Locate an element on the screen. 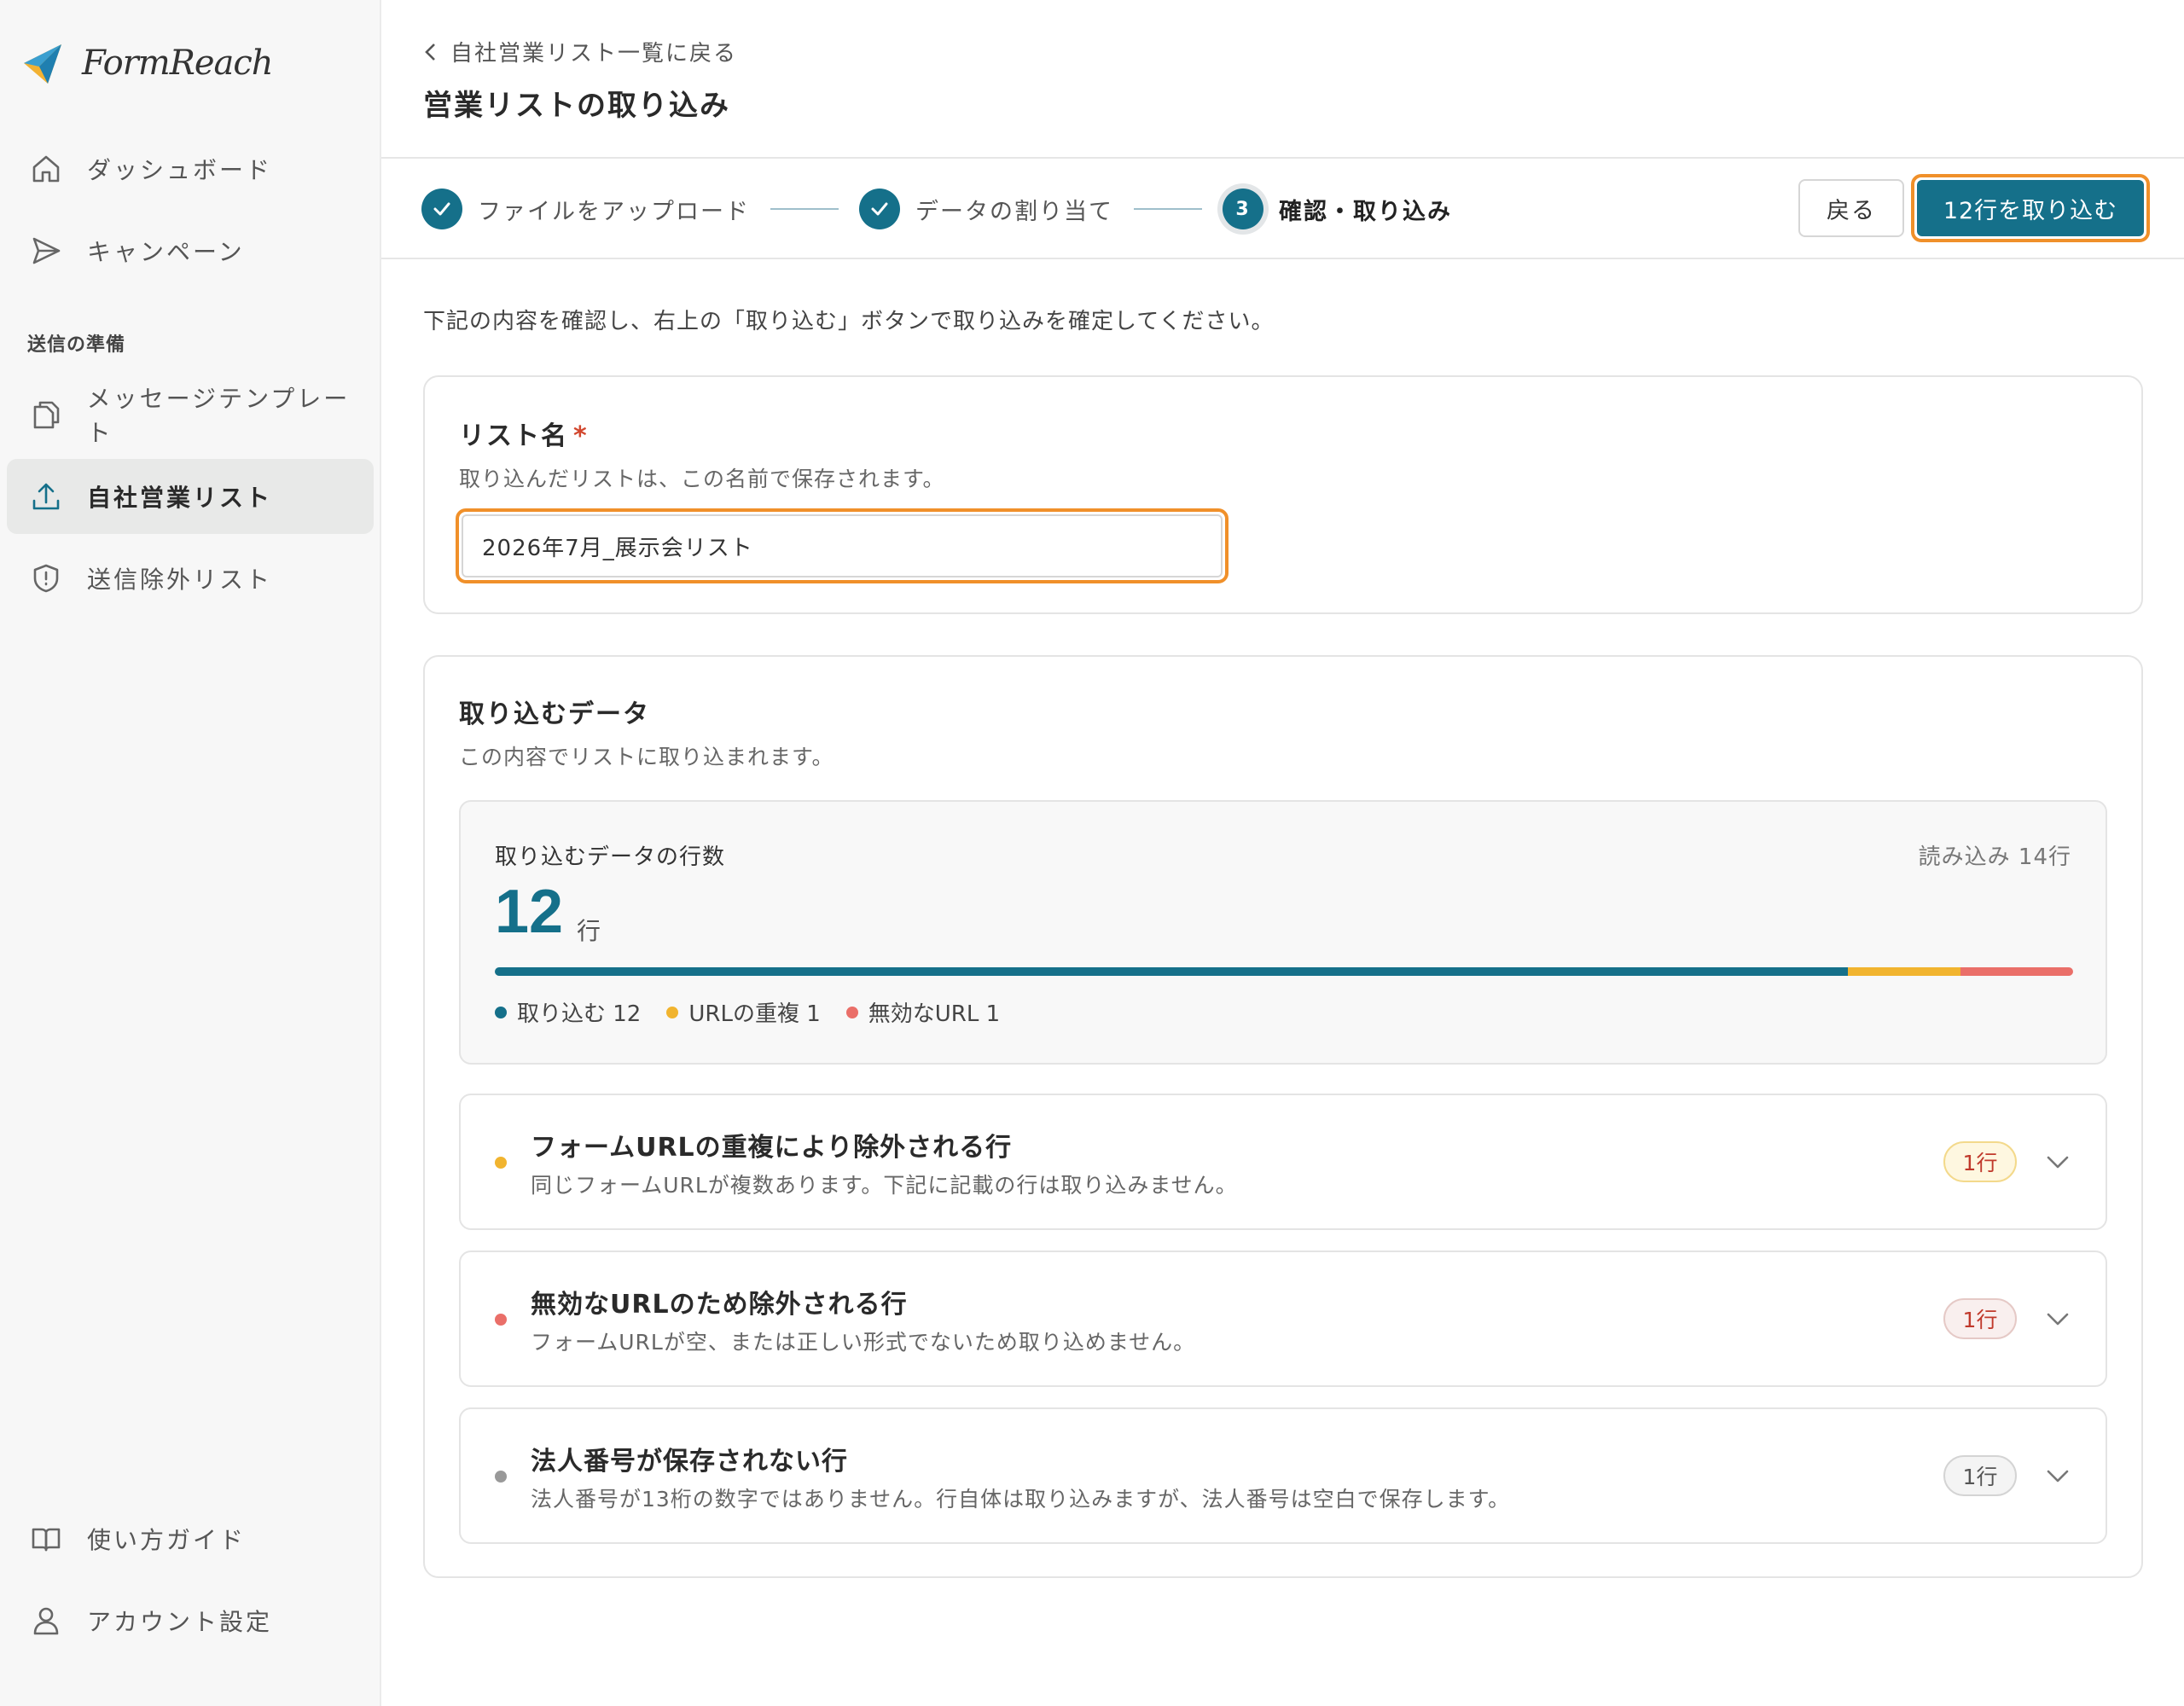 The width and height of the screenshot is (2184, 1706). sidebar-item-label: ダッシュボード is located at coordinates (180, 170).